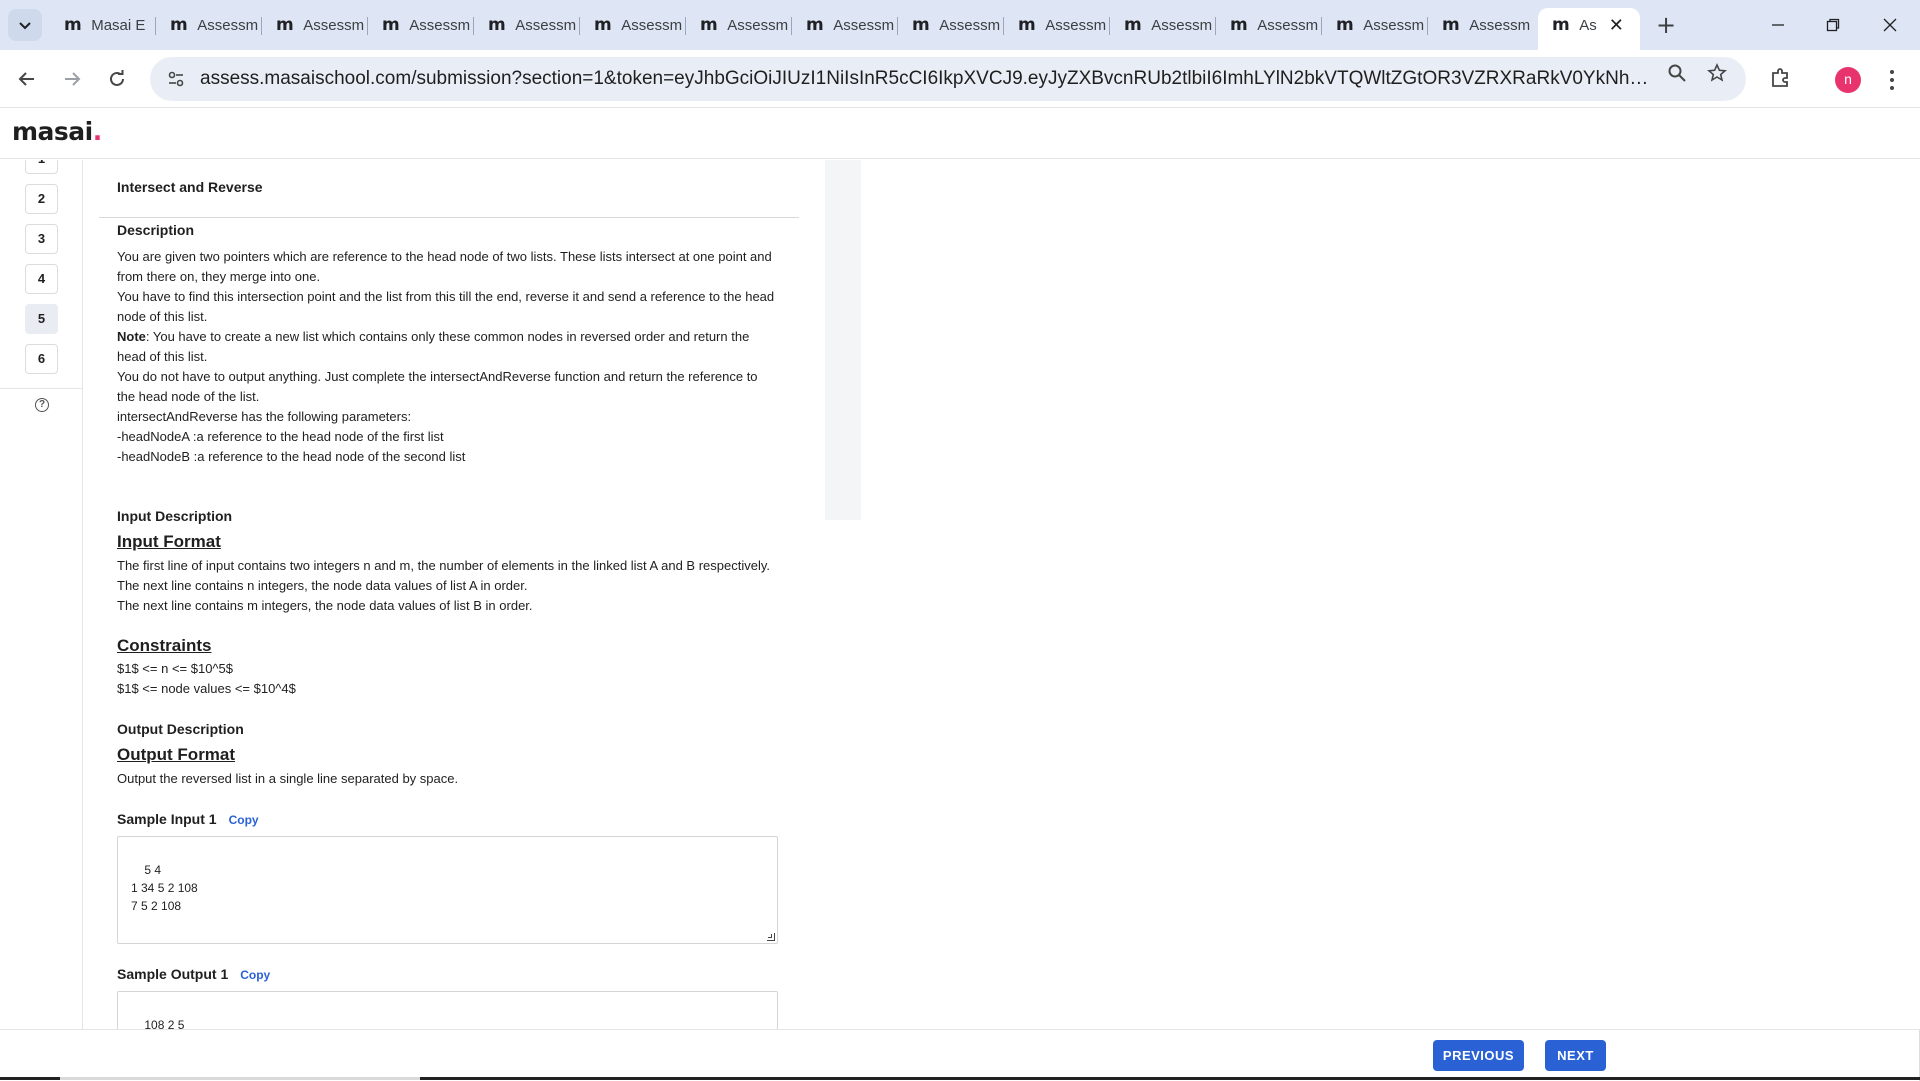 The height and width of the screenshot is (1081, 1920). I want to click on restore-button, so click(1833, 25).